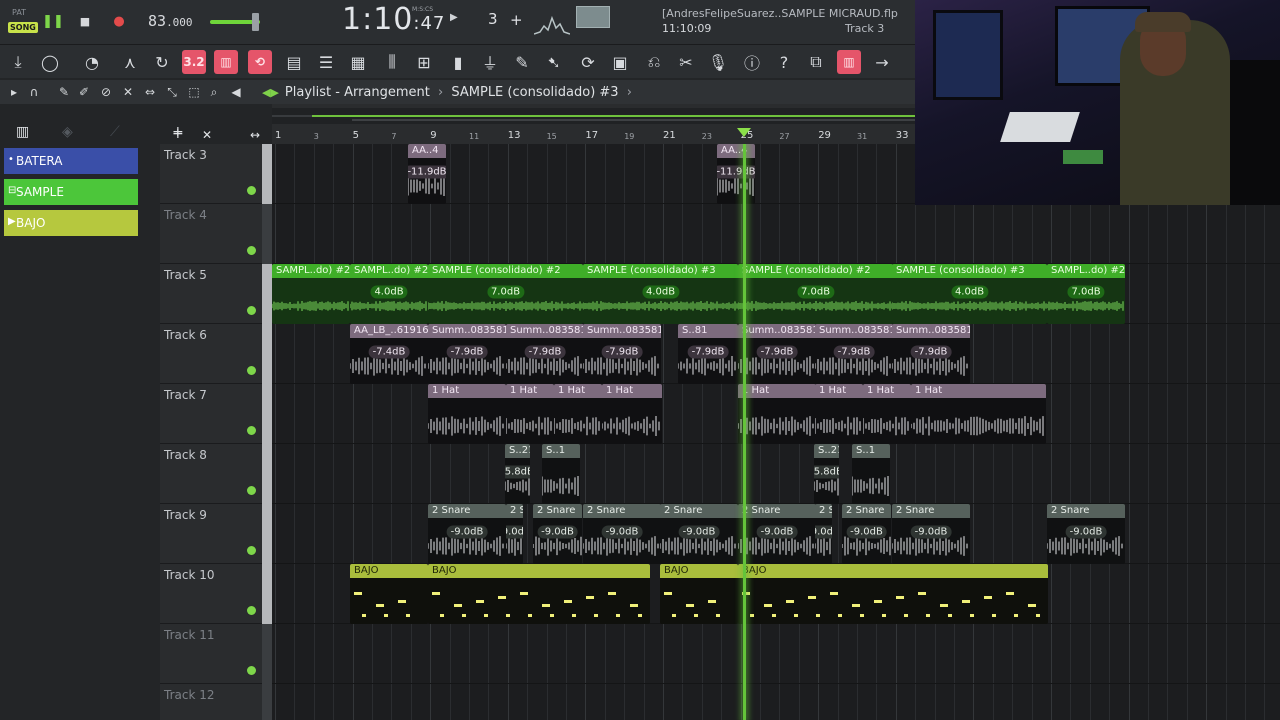 The width and height of the screenshot is (1280, 720). I want to click on track-name: Track 12, so click(189, 695).